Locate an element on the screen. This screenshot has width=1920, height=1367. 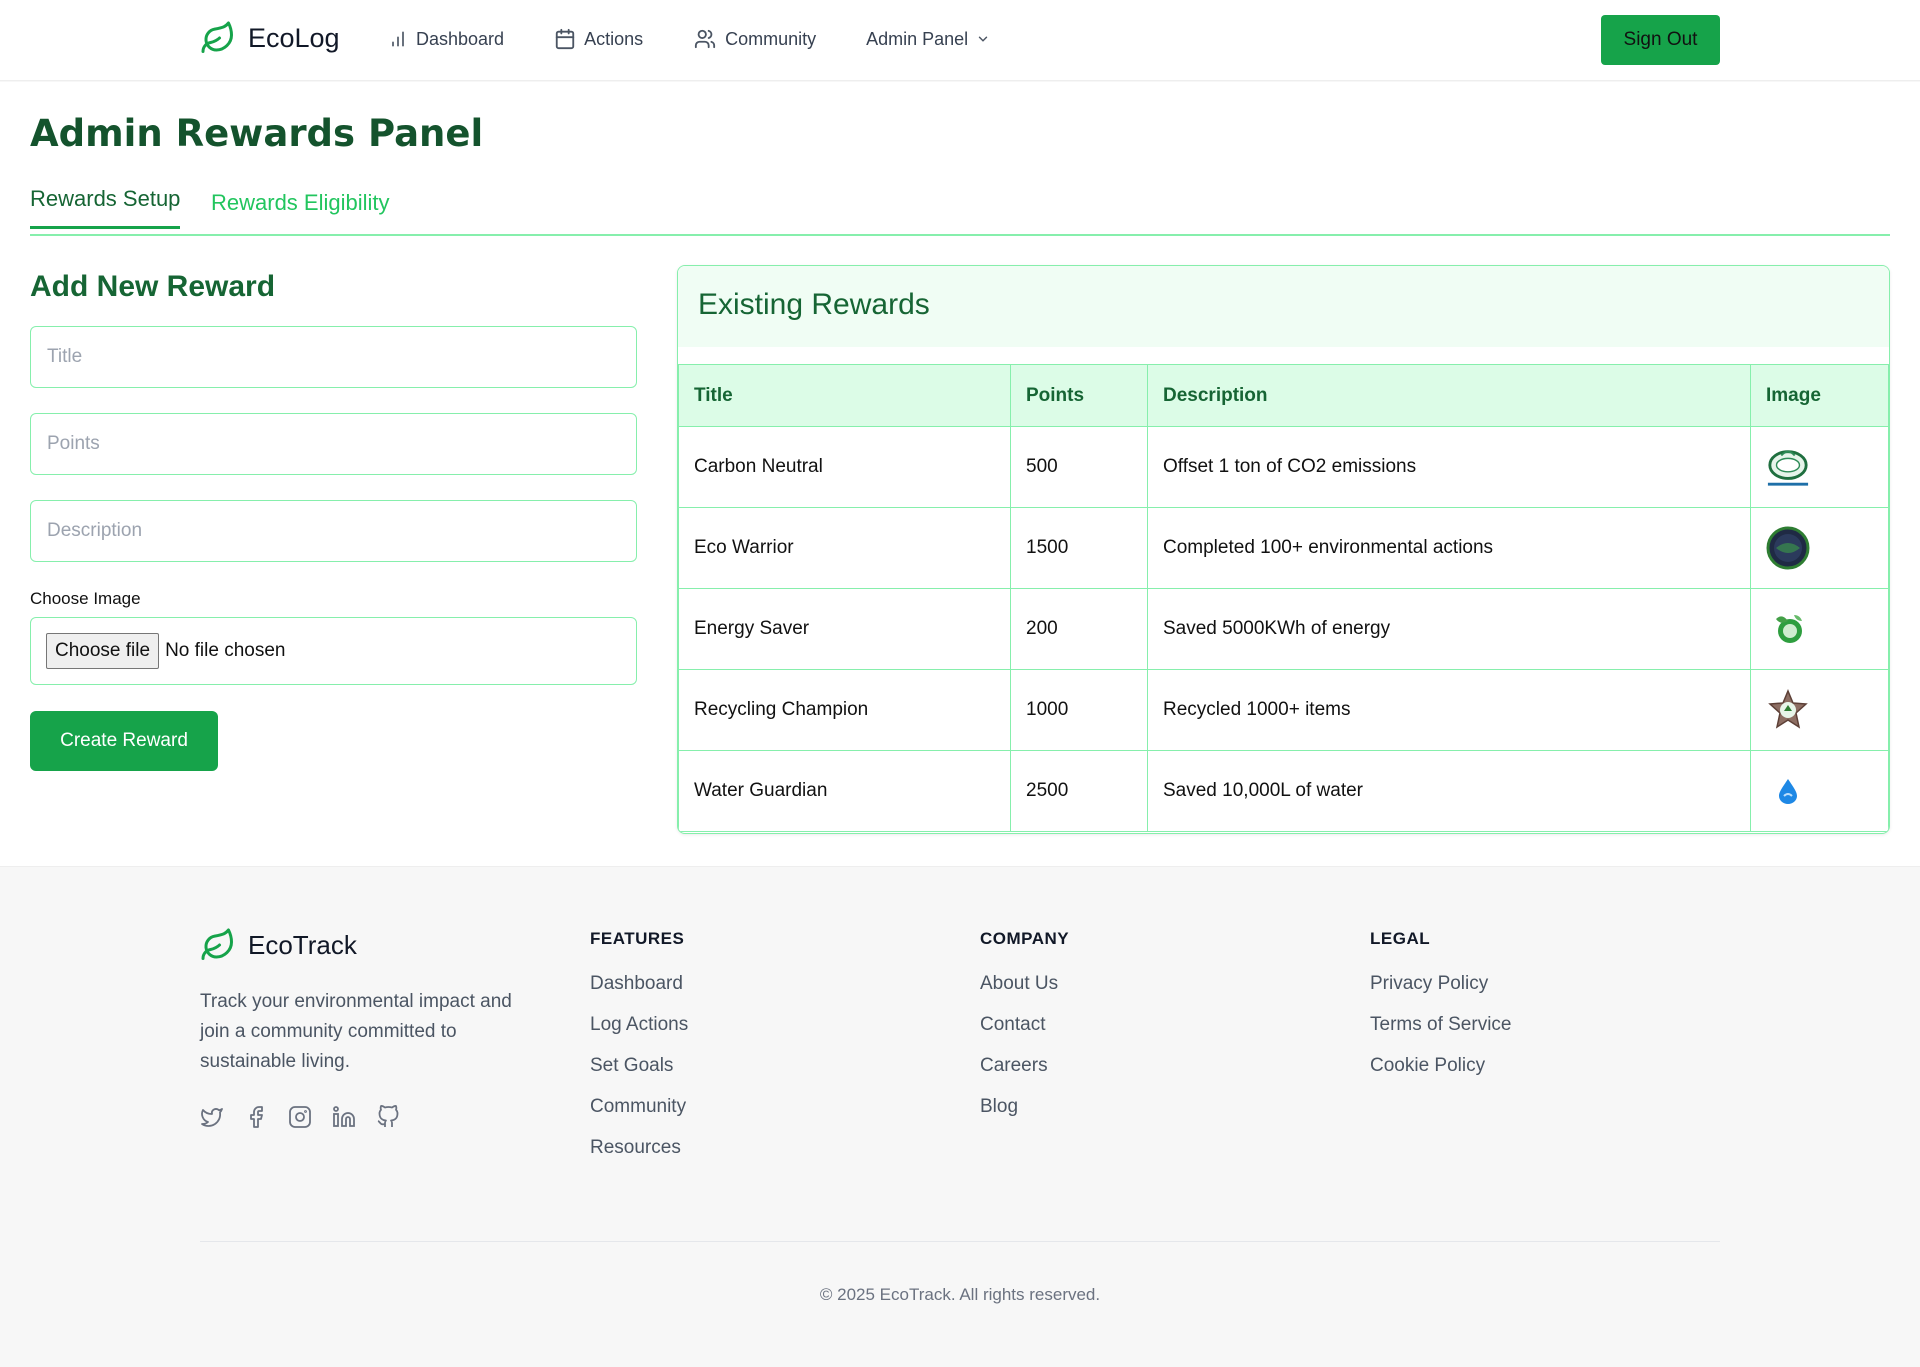
reward-description: Completed 100+ environmental actions is located at coordinates (1449, 548).